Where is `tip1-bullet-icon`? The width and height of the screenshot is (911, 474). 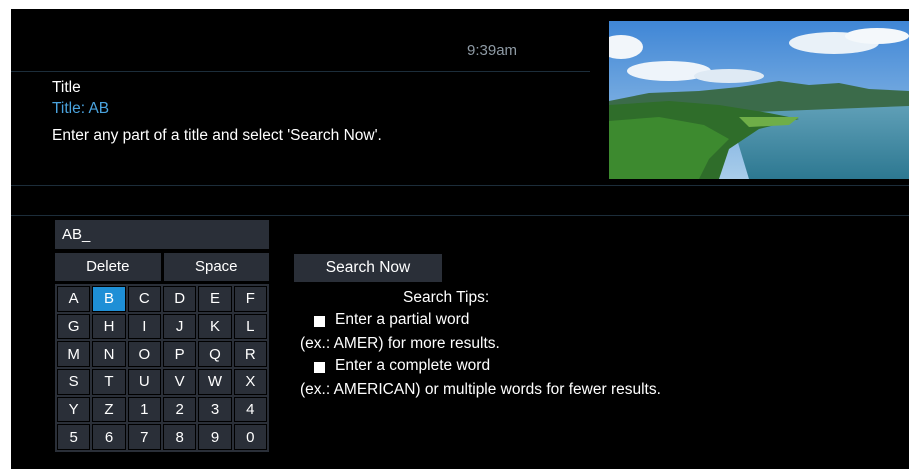
tip1-bullet-icon is located at coordinates (319, 321).